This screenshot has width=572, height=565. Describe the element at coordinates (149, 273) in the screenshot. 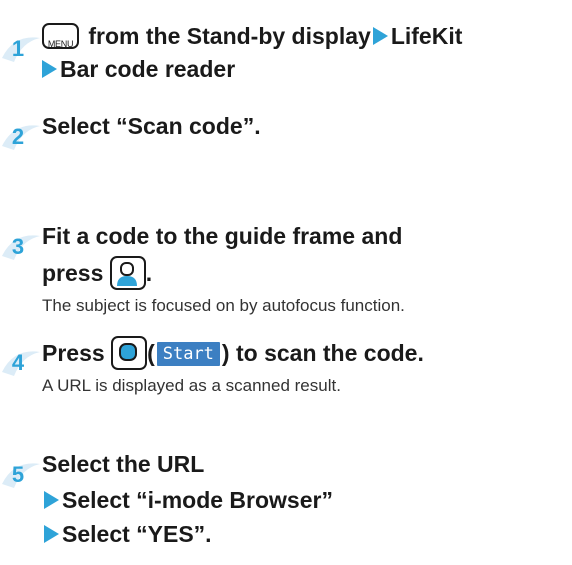

I see `step-3-period: .` at that location.